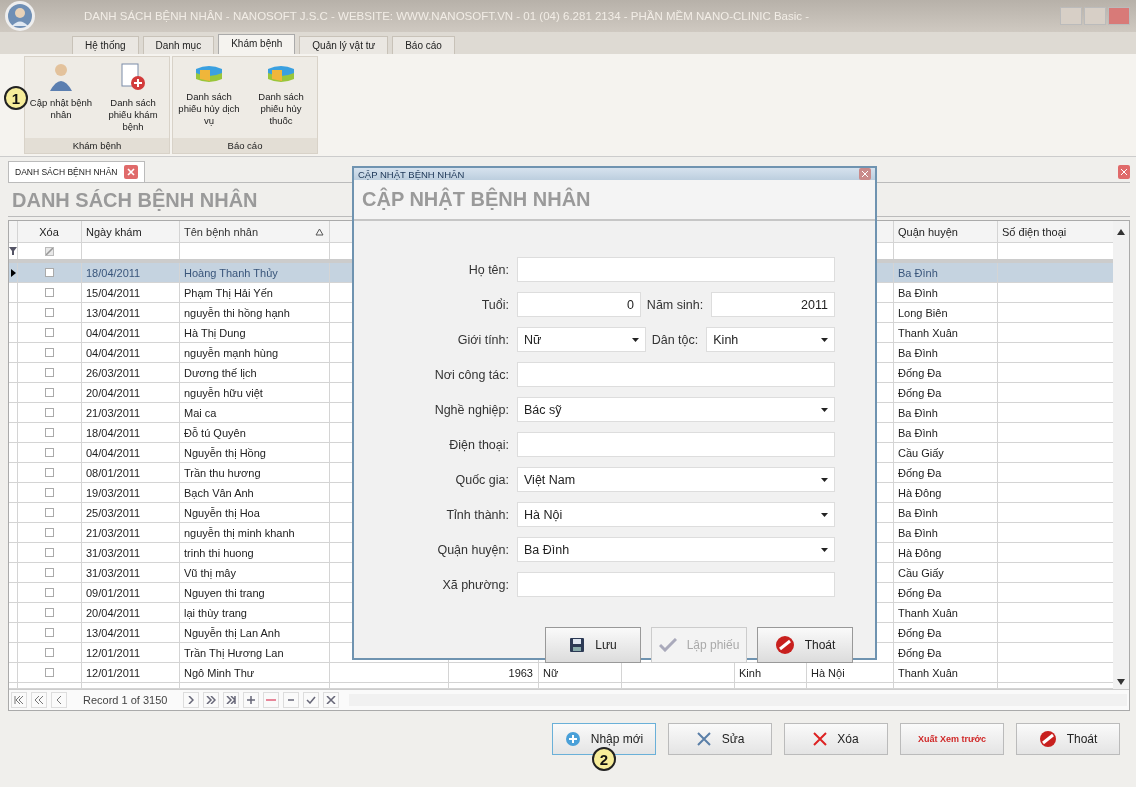 The width and height of the screenshot is (1136, 787). What do you see at coordinates (125, 700) in the screenshot?
I see `record-counter: Record 1 of 3150` at bounding box center [125, 700].